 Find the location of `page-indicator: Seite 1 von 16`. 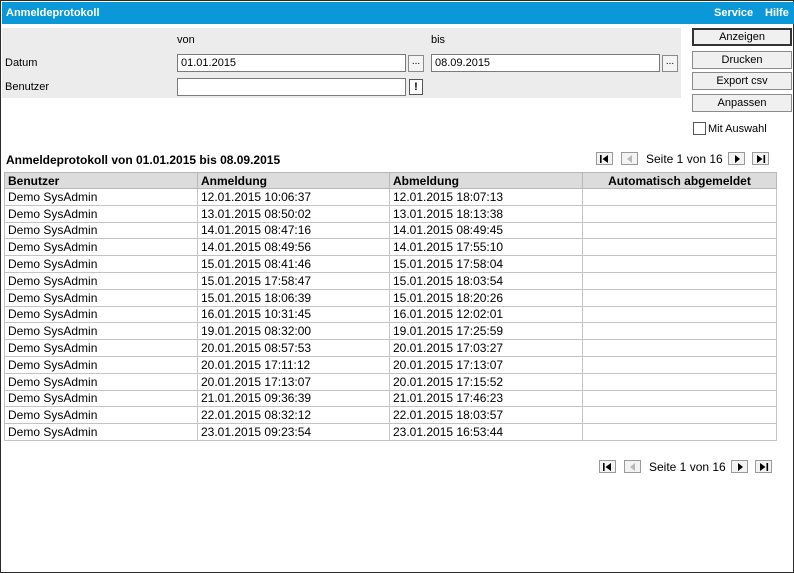

page-indicator: Seite 1 von 16 is located at coordinates (684, 159).